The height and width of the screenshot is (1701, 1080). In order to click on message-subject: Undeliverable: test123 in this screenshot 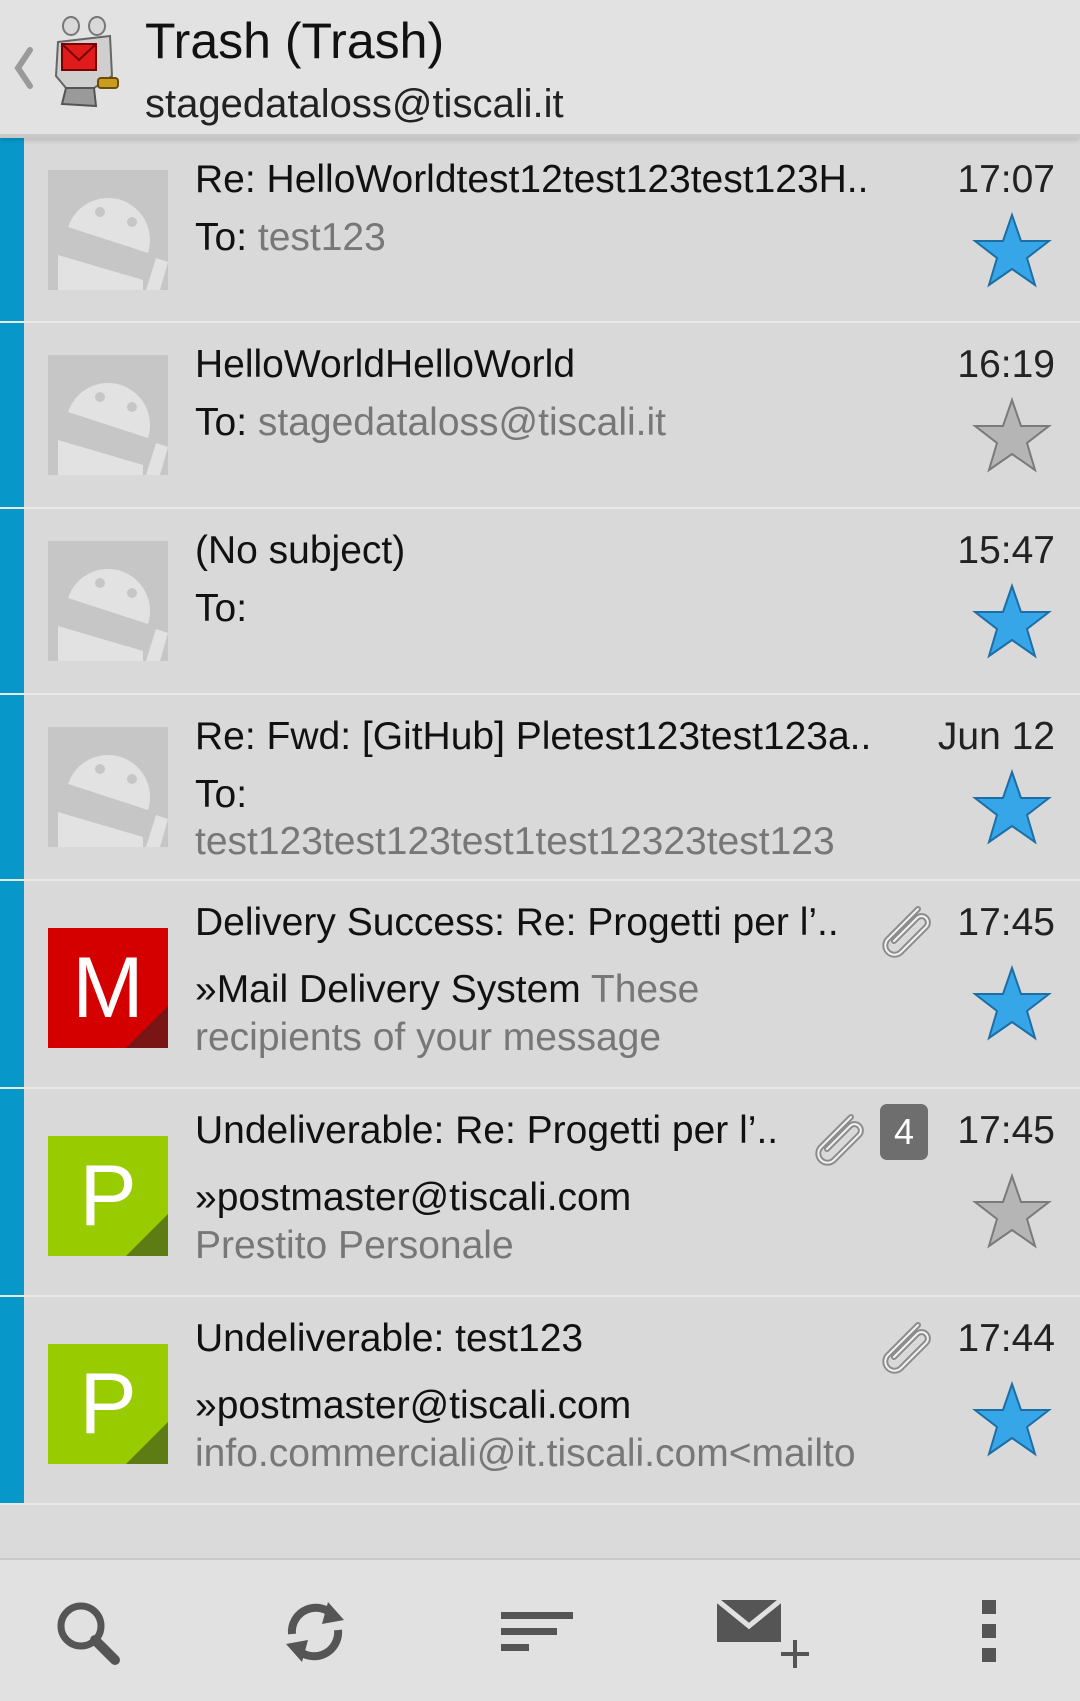, I will do `click(389, 1338)`.